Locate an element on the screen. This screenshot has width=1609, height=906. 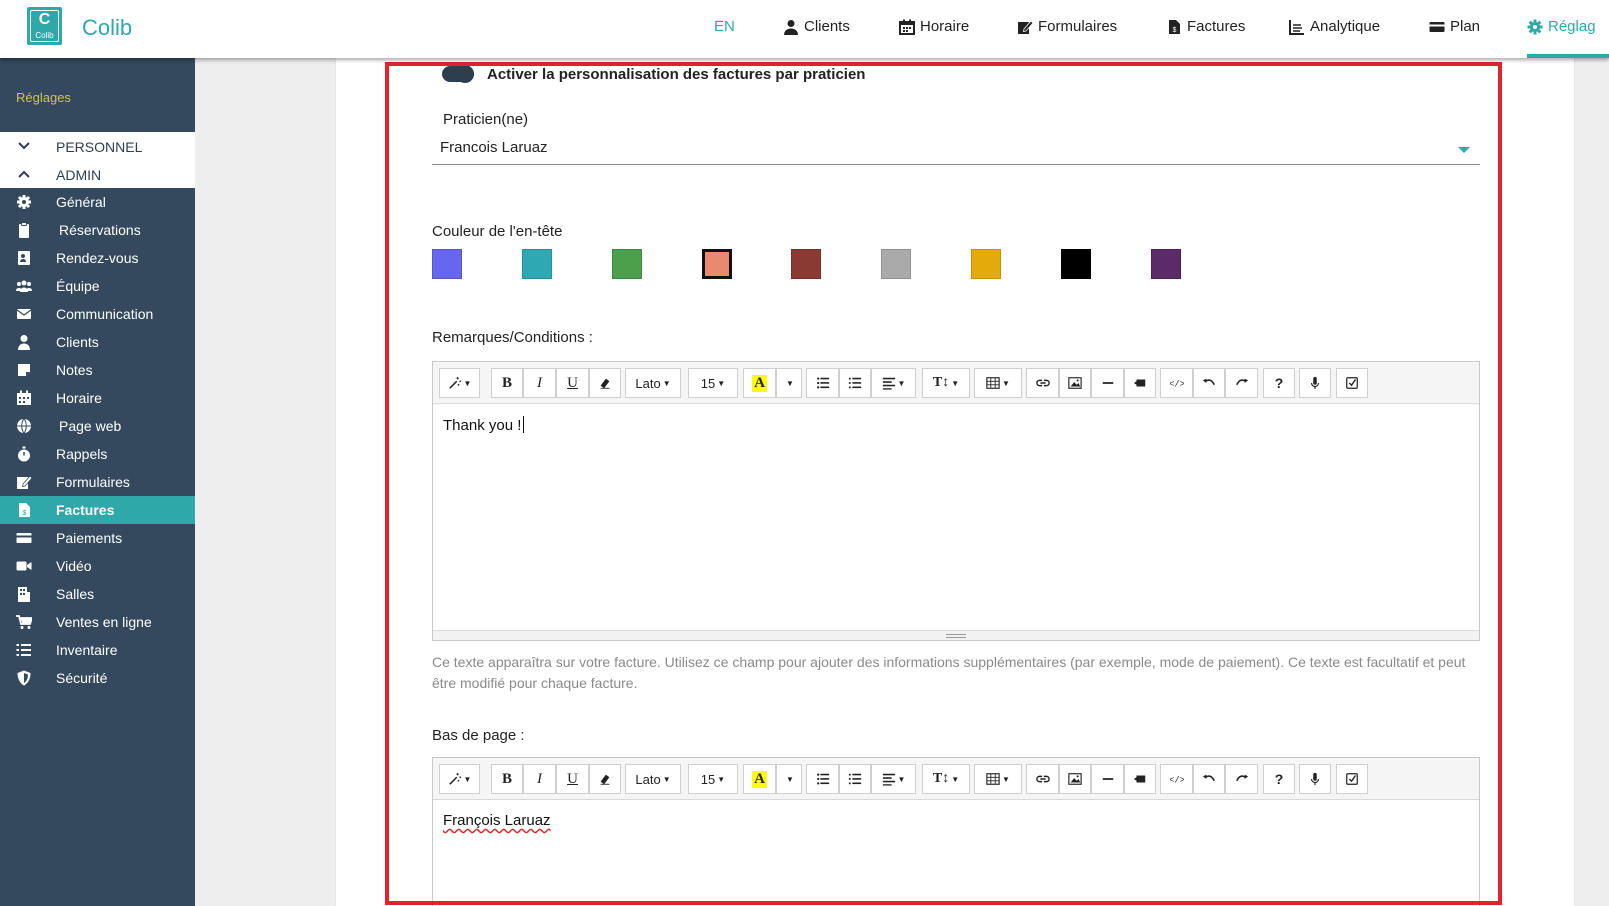
nav-reglages: Réglag is located at coordinates (1561, 26).